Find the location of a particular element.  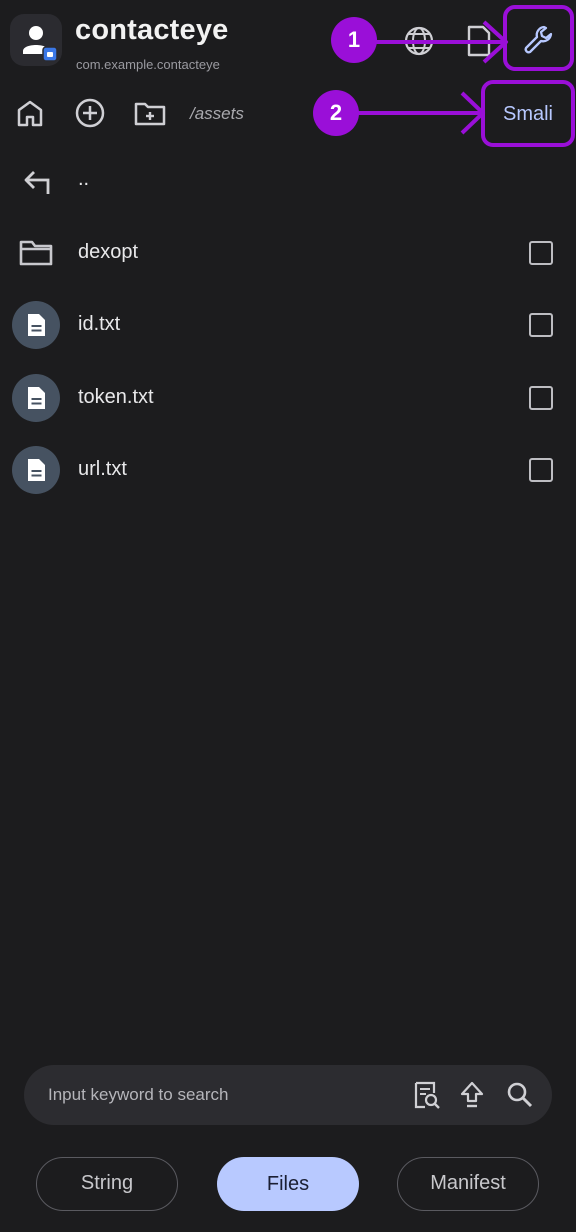

shift-up-icon is located at coordinates (472, 1094).